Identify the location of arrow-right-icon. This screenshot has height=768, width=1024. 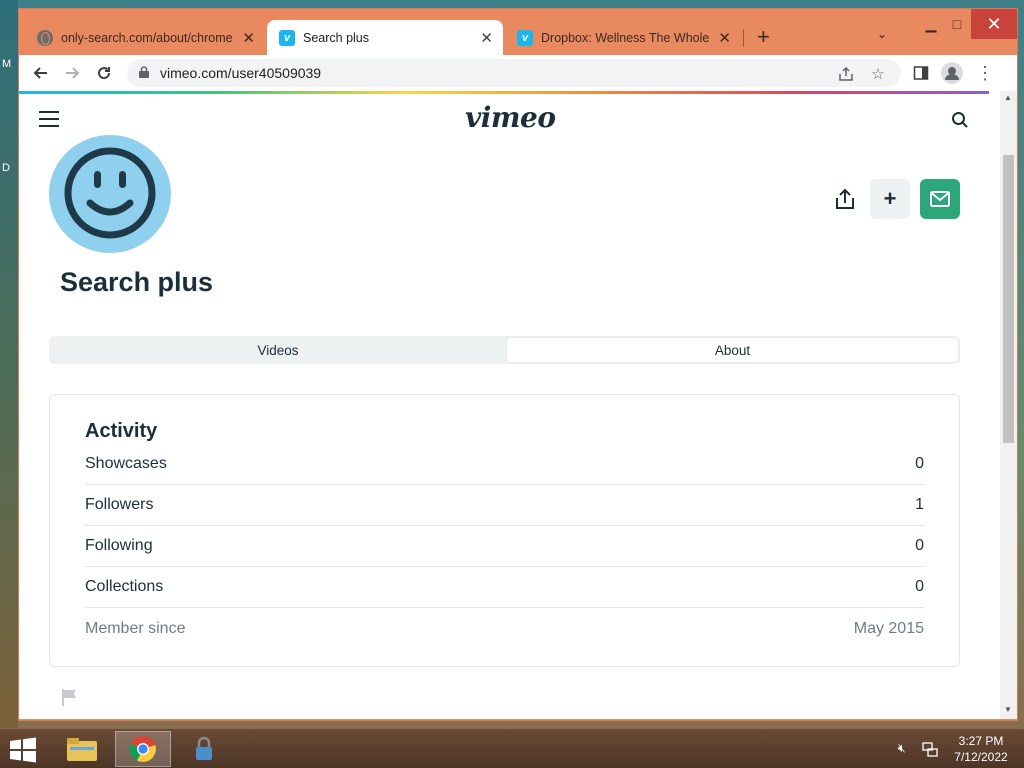
(73, 73).